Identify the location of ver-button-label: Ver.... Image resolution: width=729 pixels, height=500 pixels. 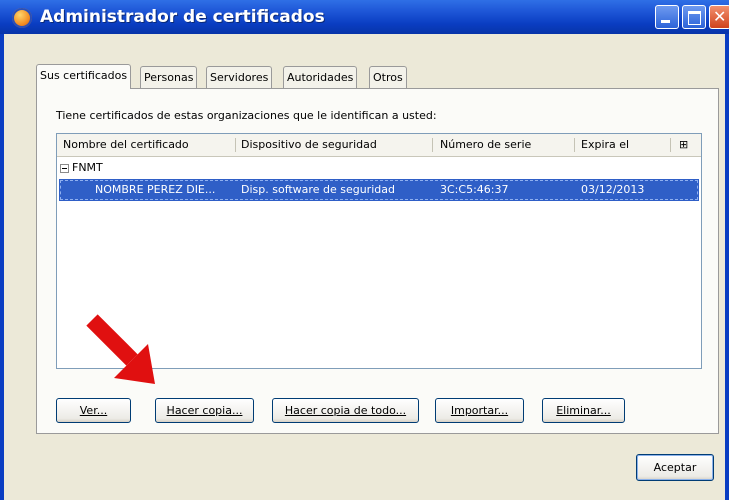
(93, 410).